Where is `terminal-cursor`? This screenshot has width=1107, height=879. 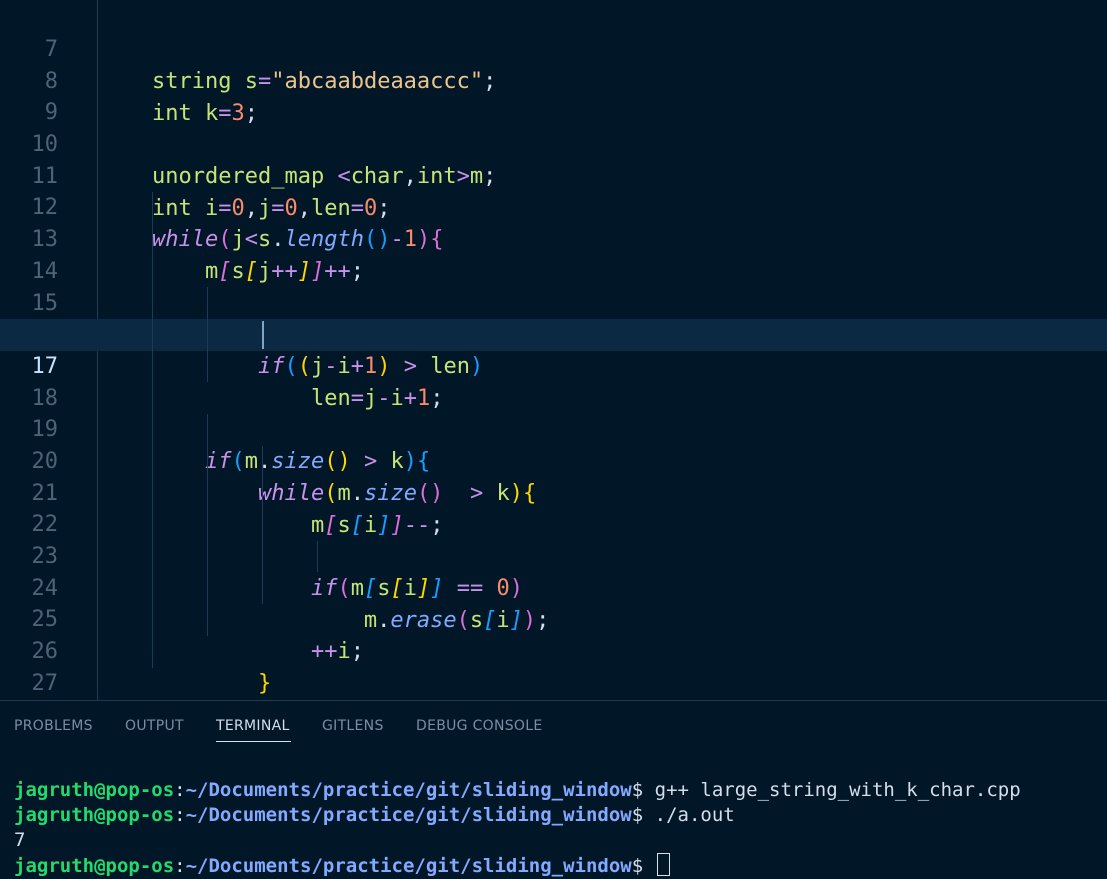 terminal-cursor is located at coordinates (663, 864).